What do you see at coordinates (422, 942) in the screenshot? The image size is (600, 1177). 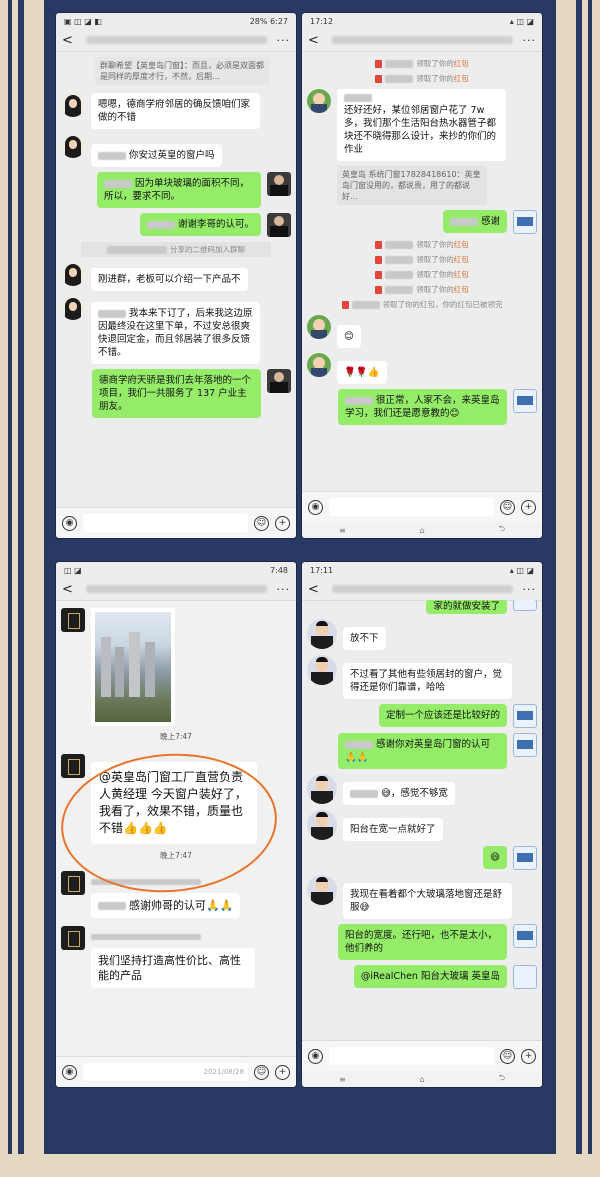 I see `message-bubble: 阳台的宽度。还行吧，也不是太小，他们养的` at bounding box center [422, 942].